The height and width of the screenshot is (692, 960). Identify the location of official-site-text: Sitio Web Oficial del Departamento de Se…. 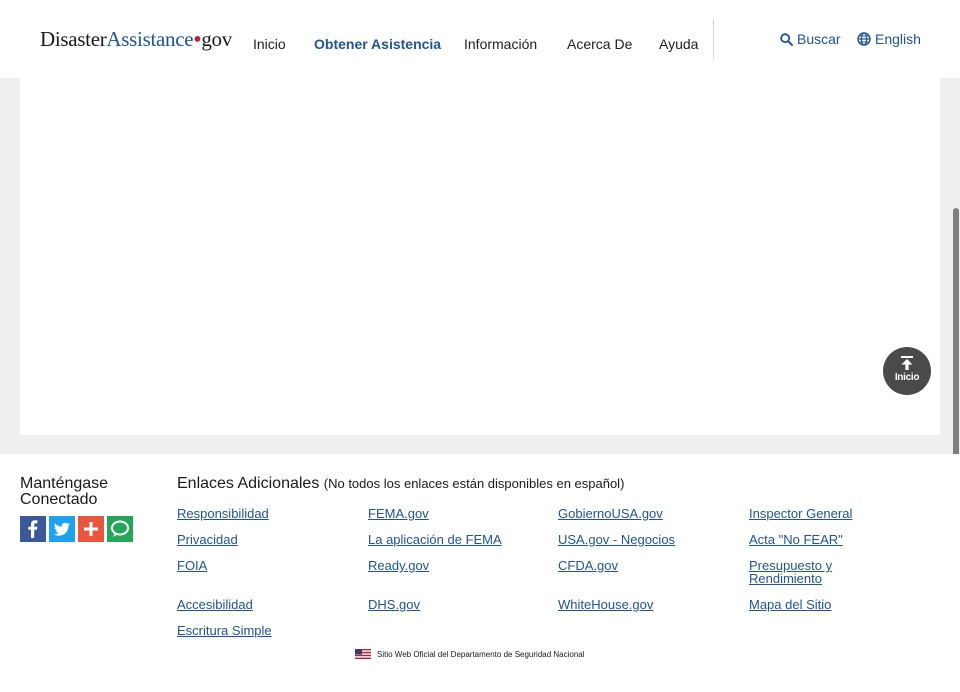
(481, 654).